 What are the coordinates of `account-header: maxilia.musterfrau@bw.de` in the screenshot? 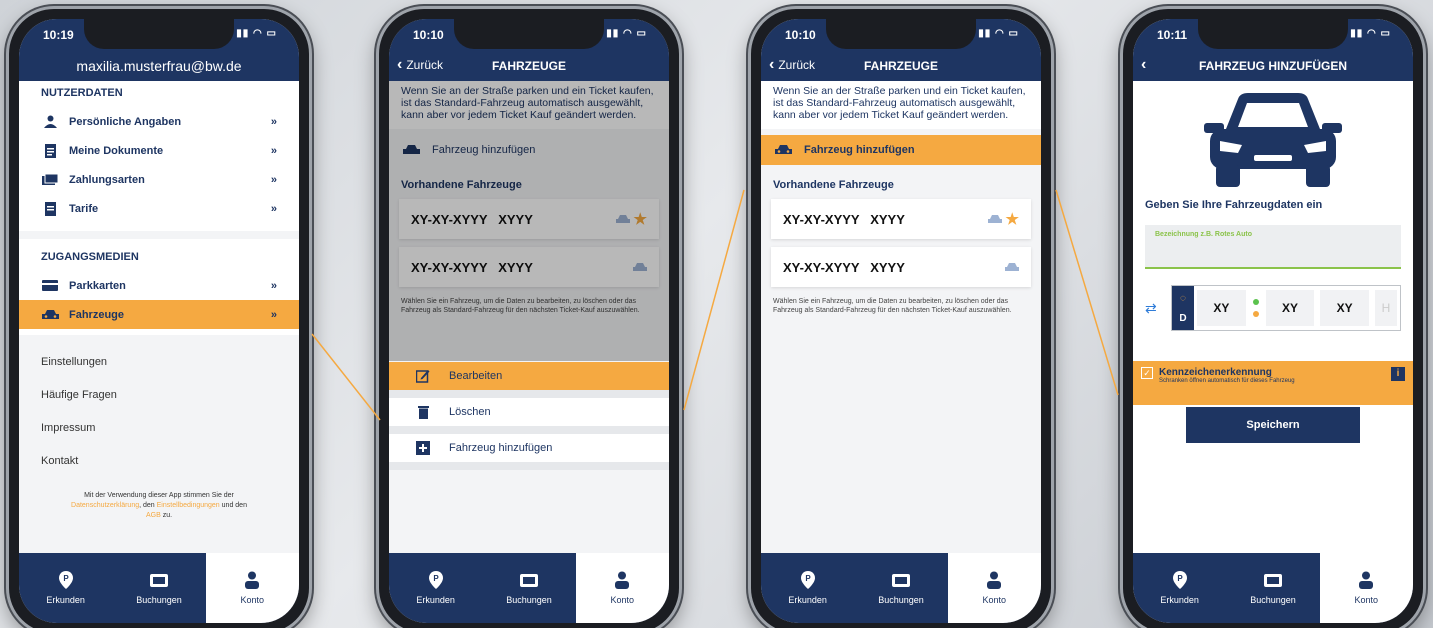 It's located at (159, 66).